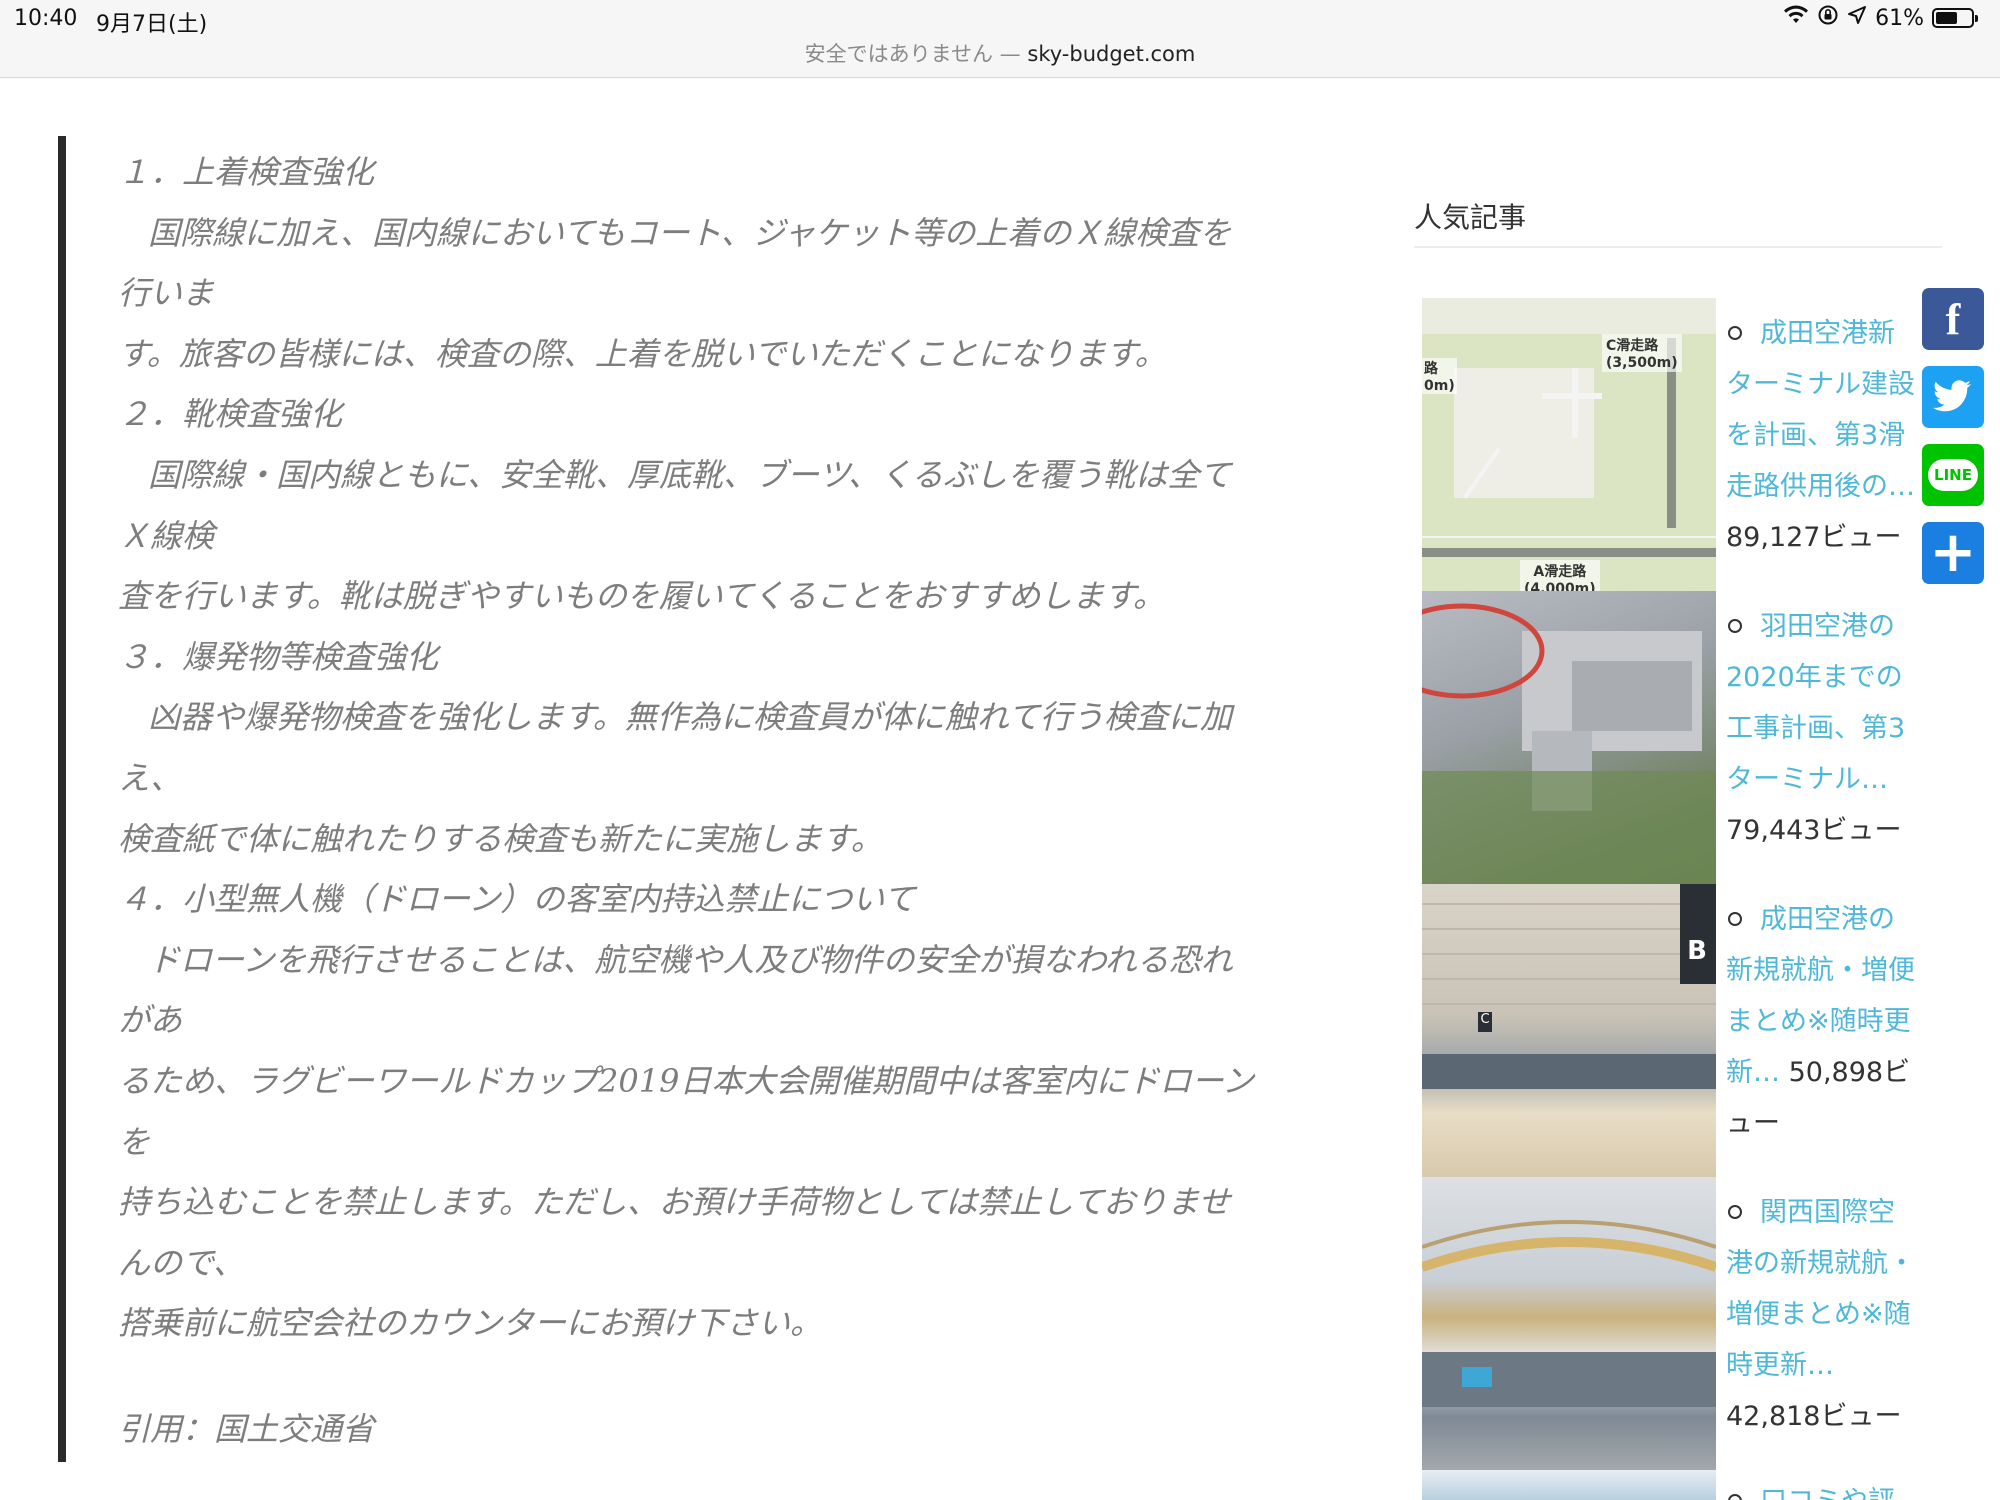 This screenshot has height=1500, width=2000. I want to click on quote-line: 国際線に加え、国内線においてもコート、ジャケット等の上着のＸ線検査を, so click(690, 232).